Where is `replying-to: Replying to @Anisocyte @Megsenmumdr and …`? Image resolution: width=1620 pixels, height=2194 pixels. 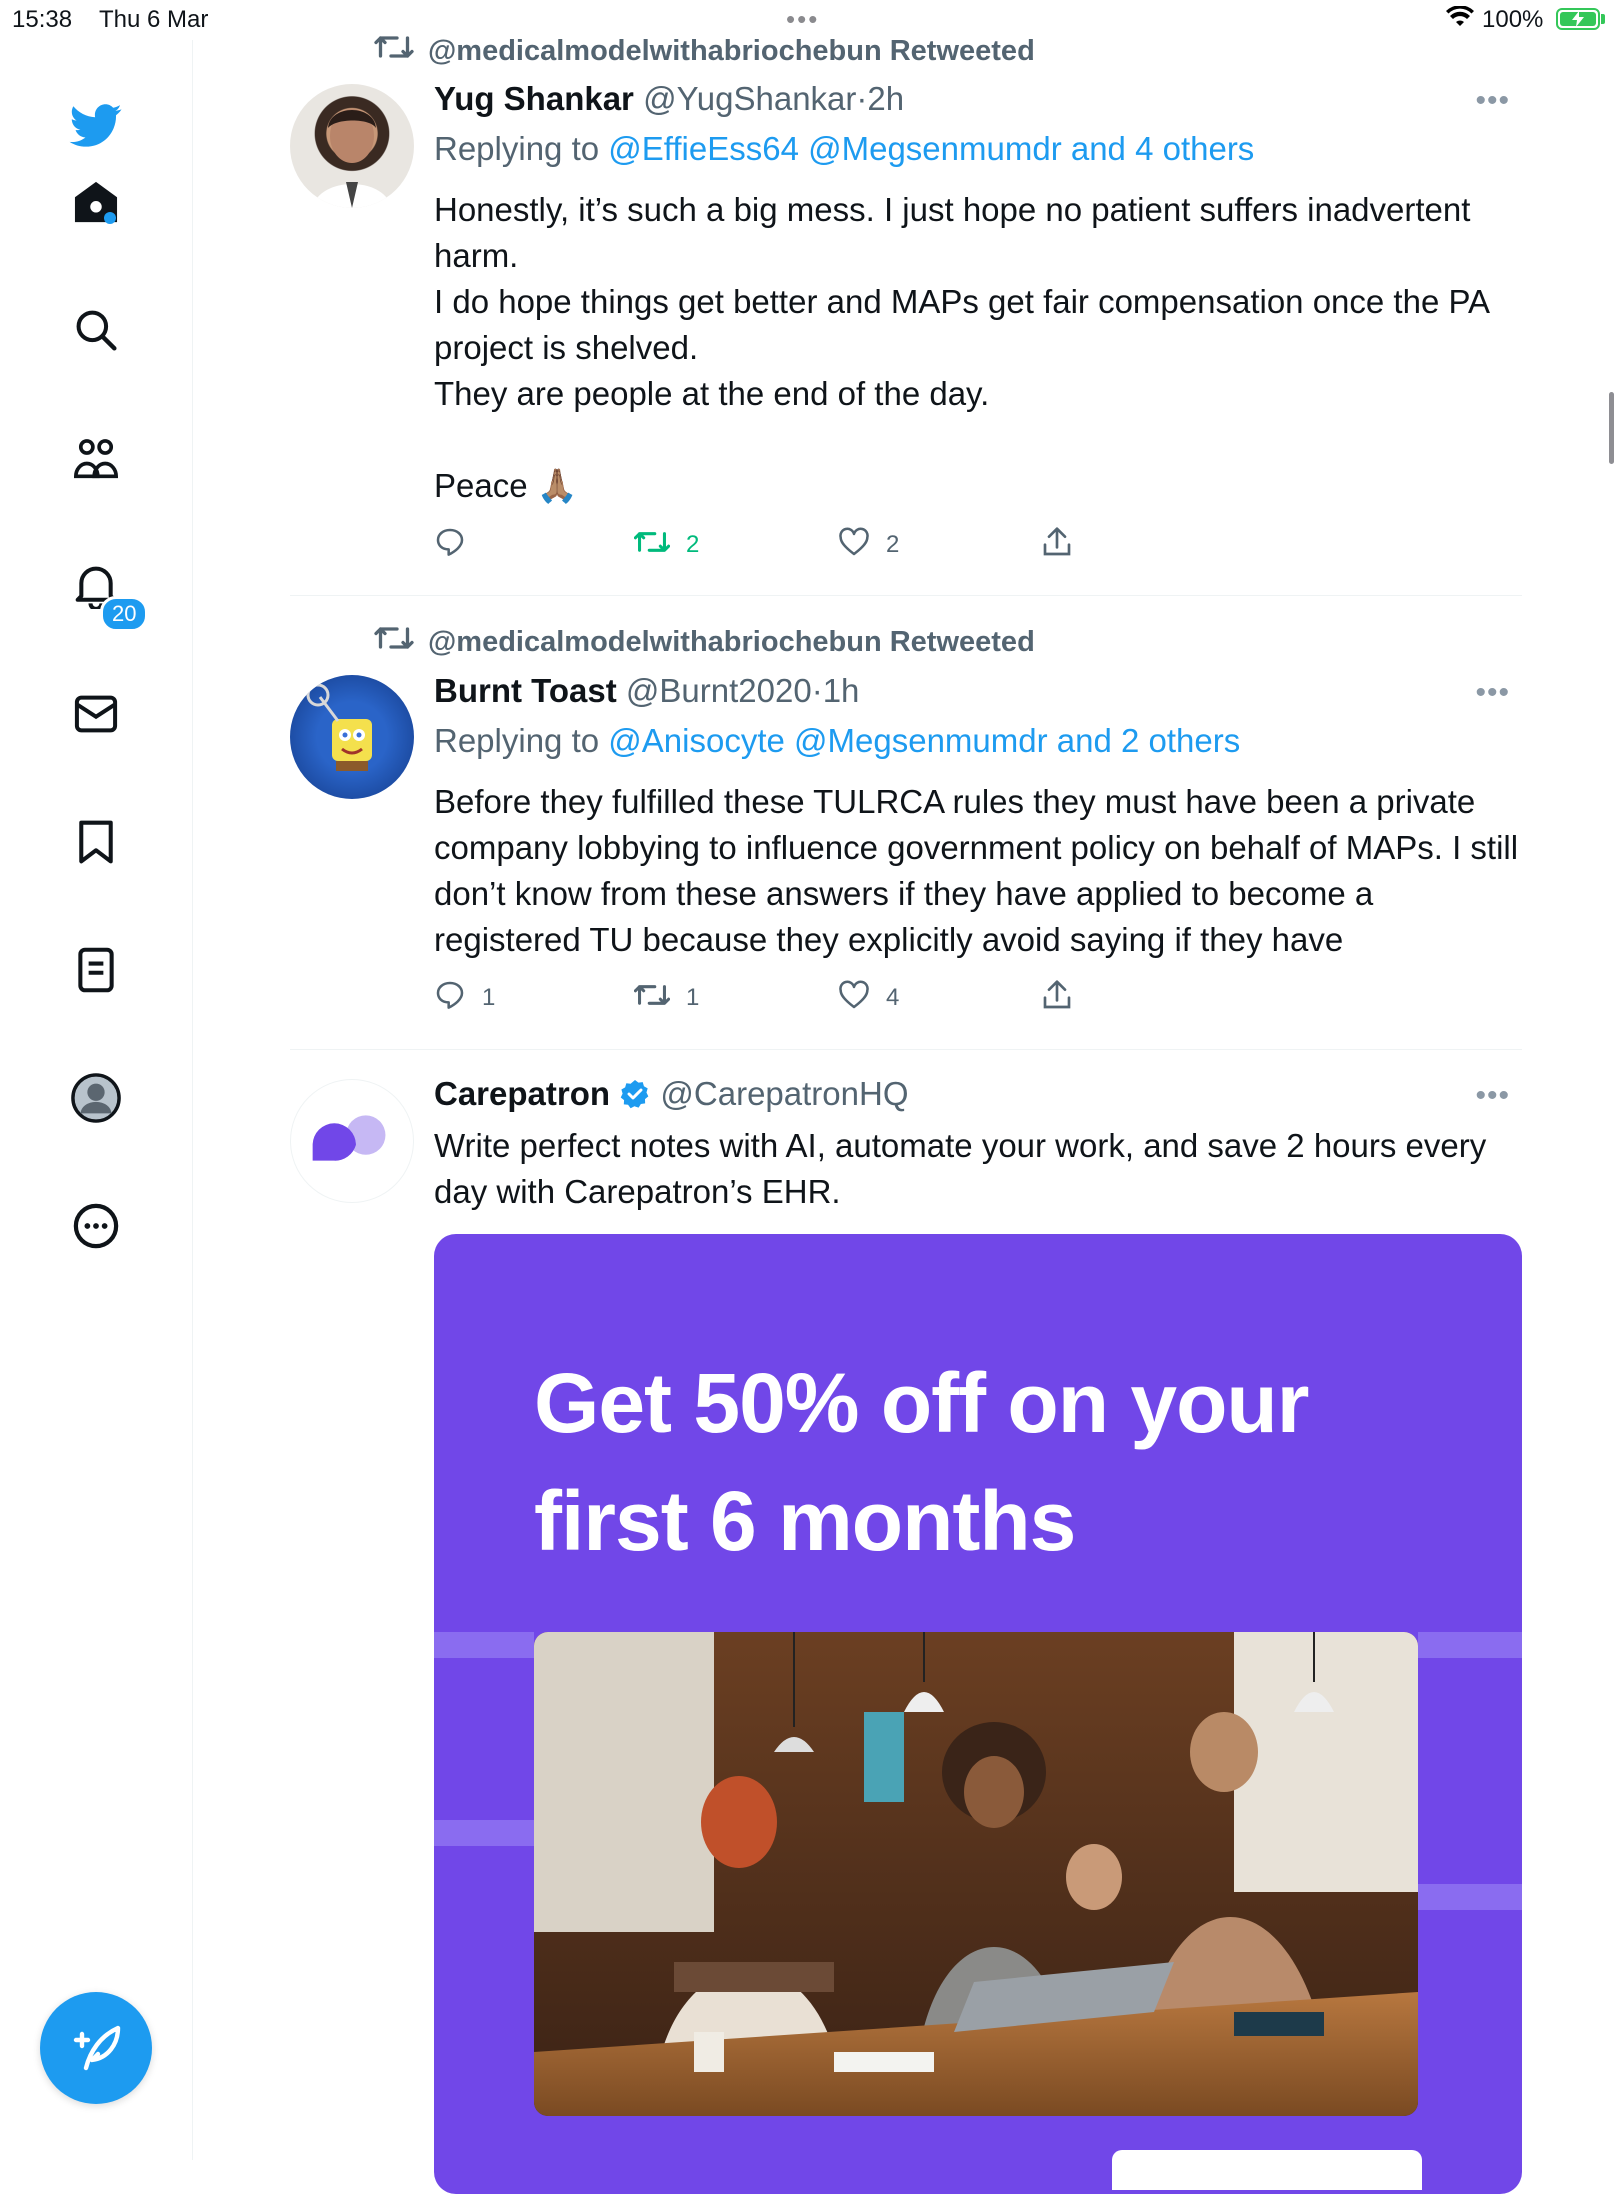 replying-to: Replying to @Anisocyte @Megsenmumdr and … is located at coordinates (837, 741).